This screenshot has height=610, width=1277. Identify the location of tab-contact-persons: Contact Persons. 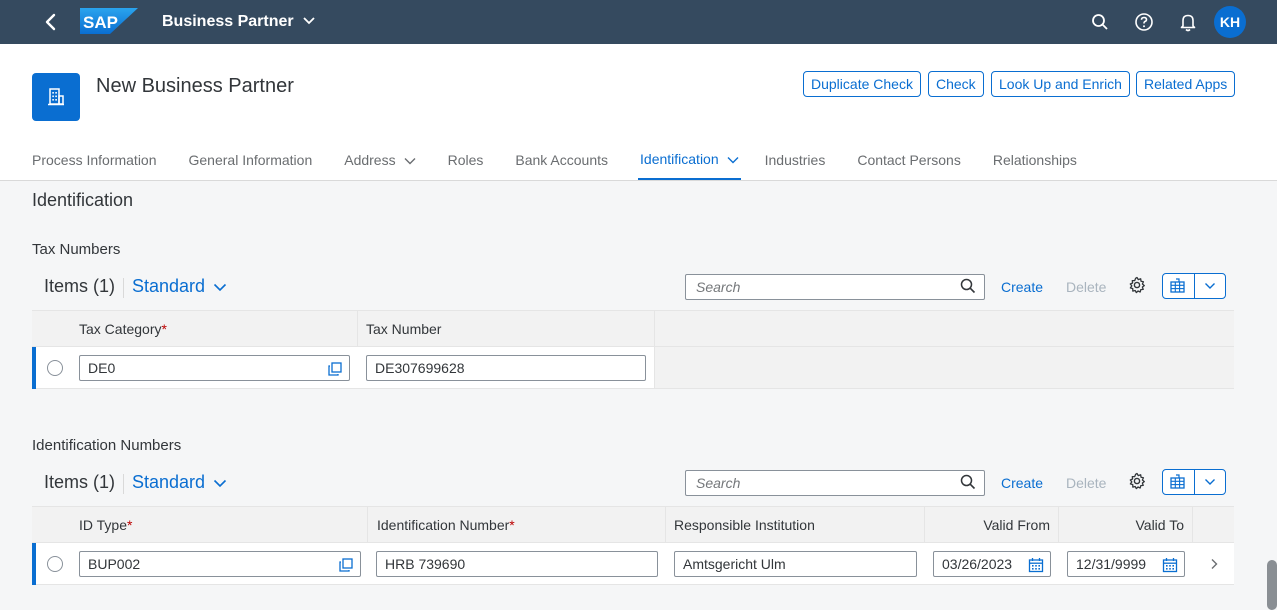
(909, 160).